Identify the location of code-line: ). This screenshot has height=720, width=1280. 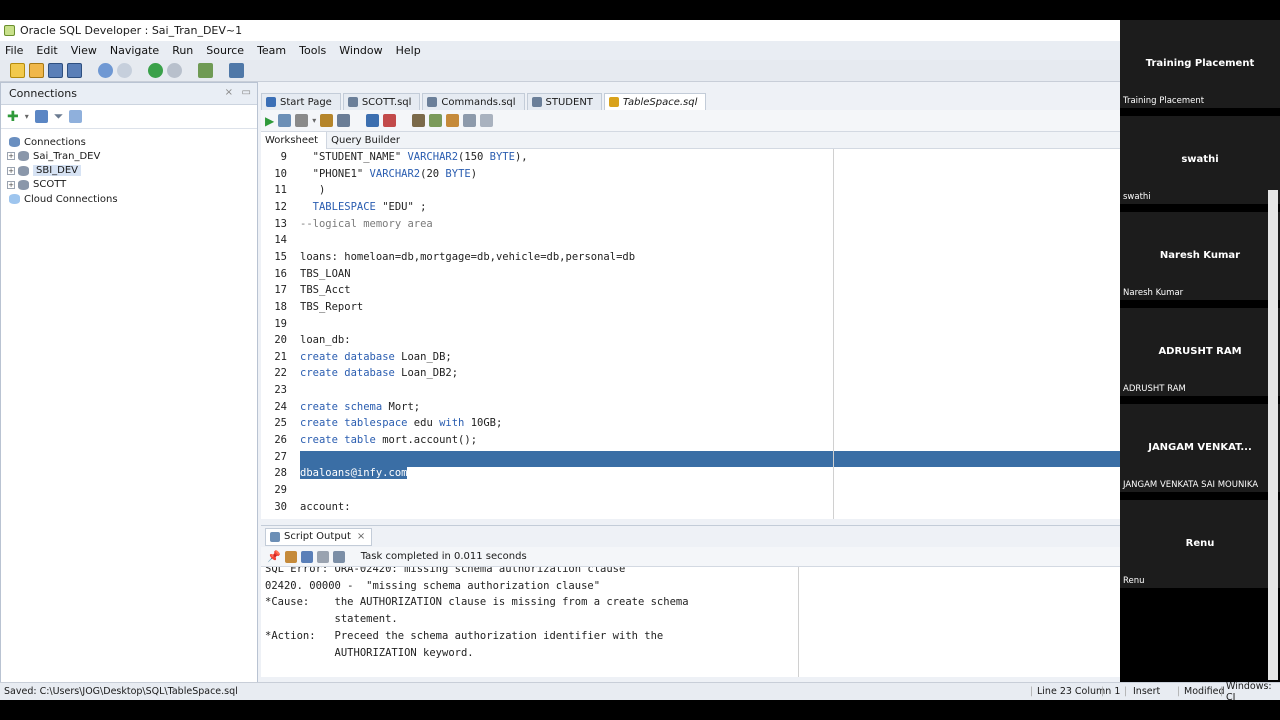
(312, 190).